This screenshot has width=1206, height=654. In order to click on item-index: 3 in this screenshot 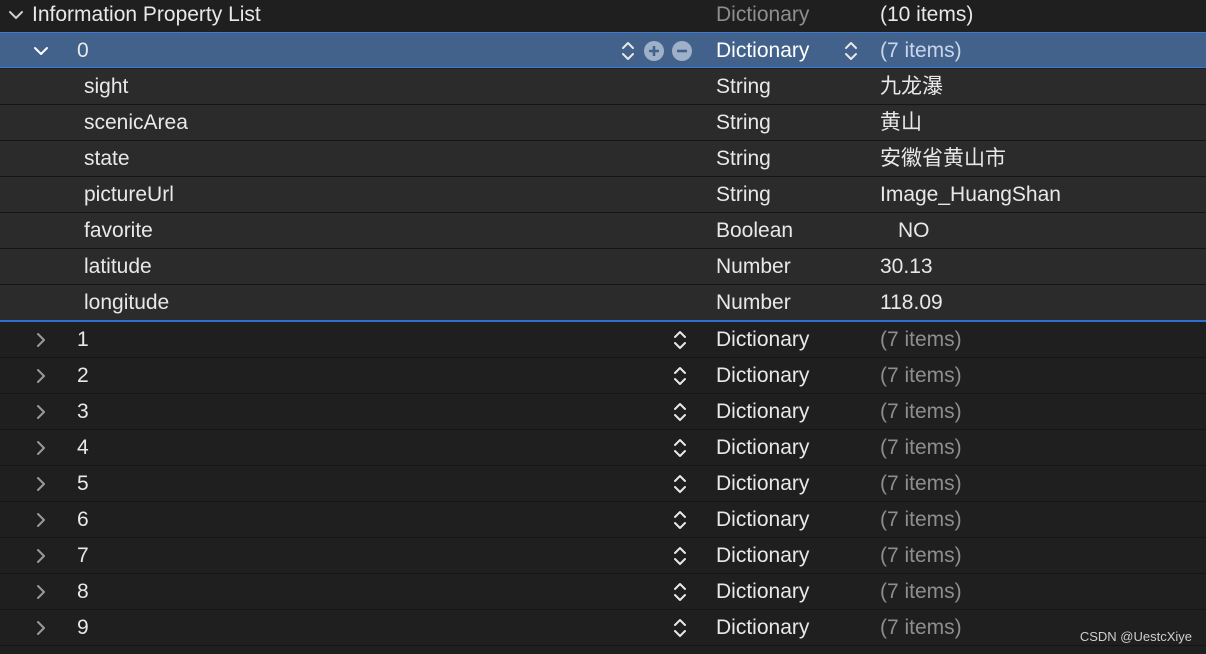, I will do `click(83, 411)`.